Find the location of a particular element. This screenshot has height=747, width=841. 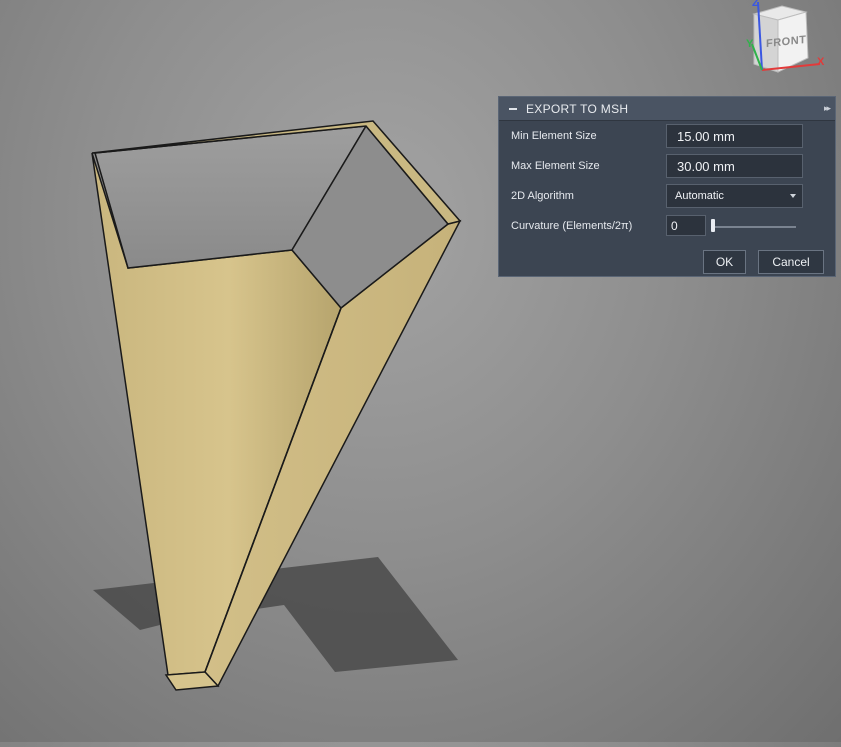

algorithm-2d-row: 2D Algorithm is located at coordinates (586, 196).